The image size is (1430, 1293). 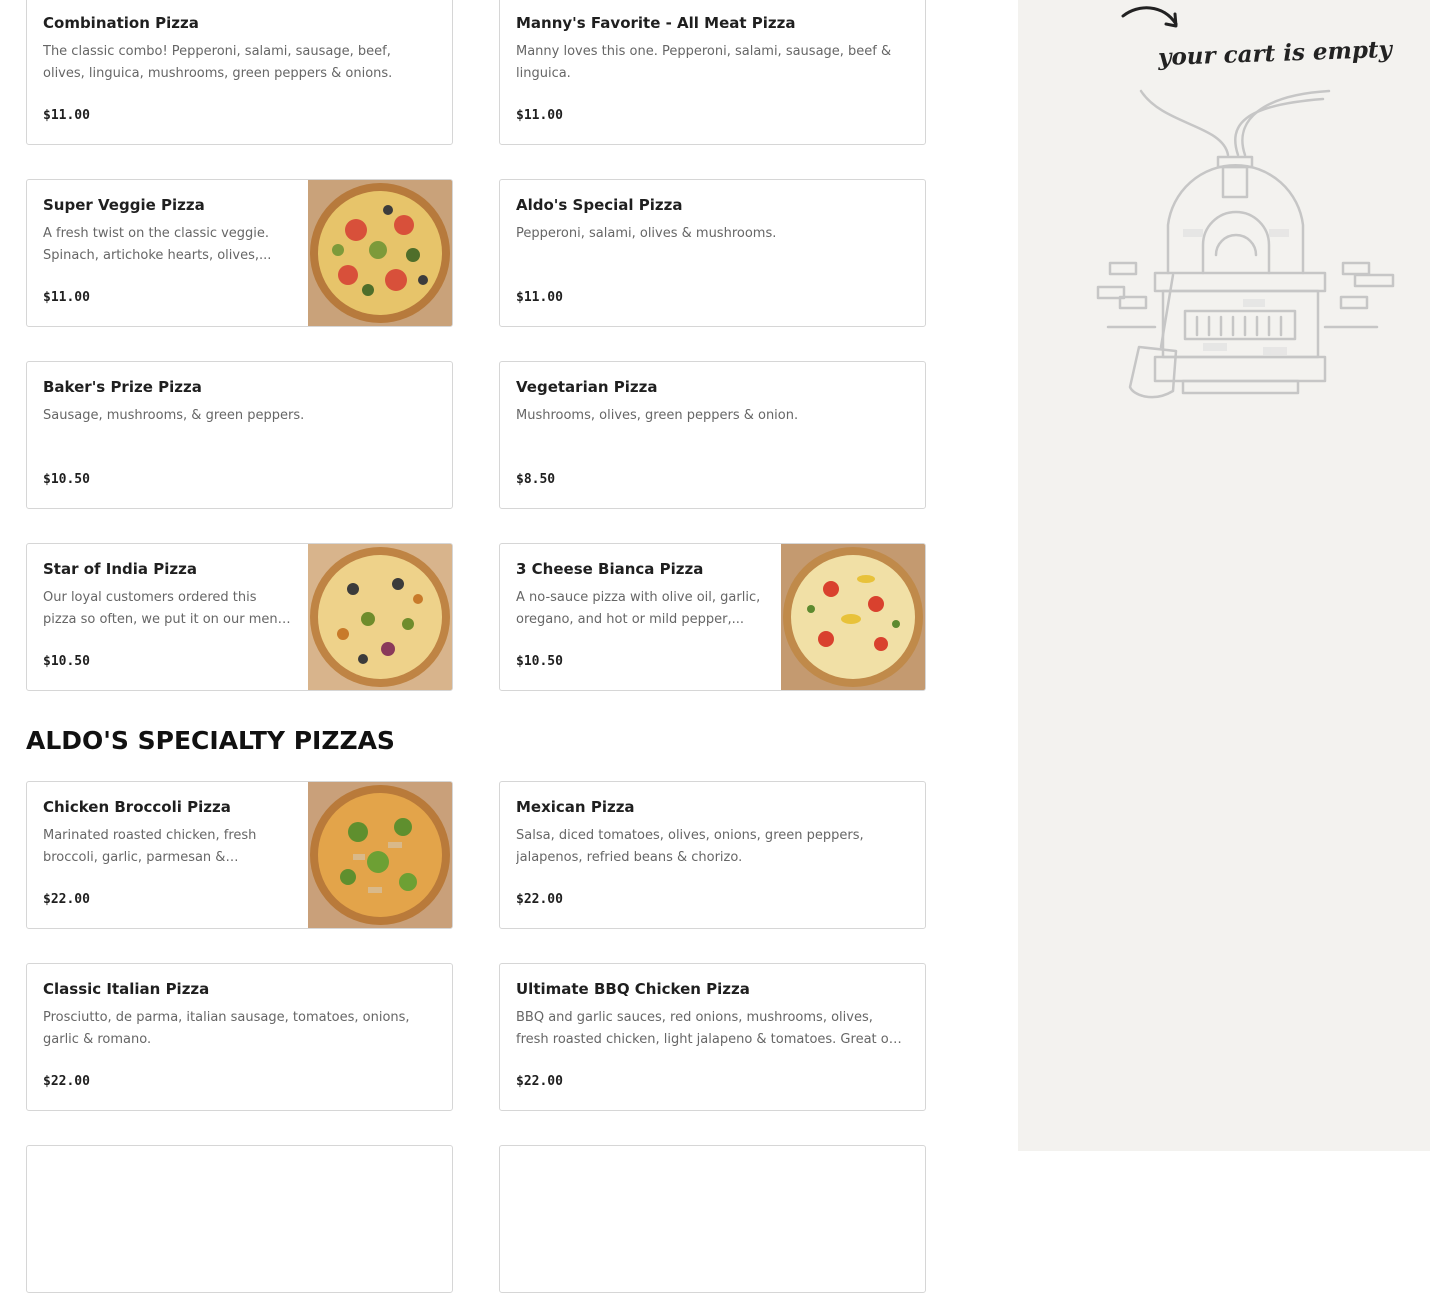 What do you see at coordinates (380, 617) in the screenshot?
I see `star-of-india-pizza-photo` at bounding box center [380, 617].